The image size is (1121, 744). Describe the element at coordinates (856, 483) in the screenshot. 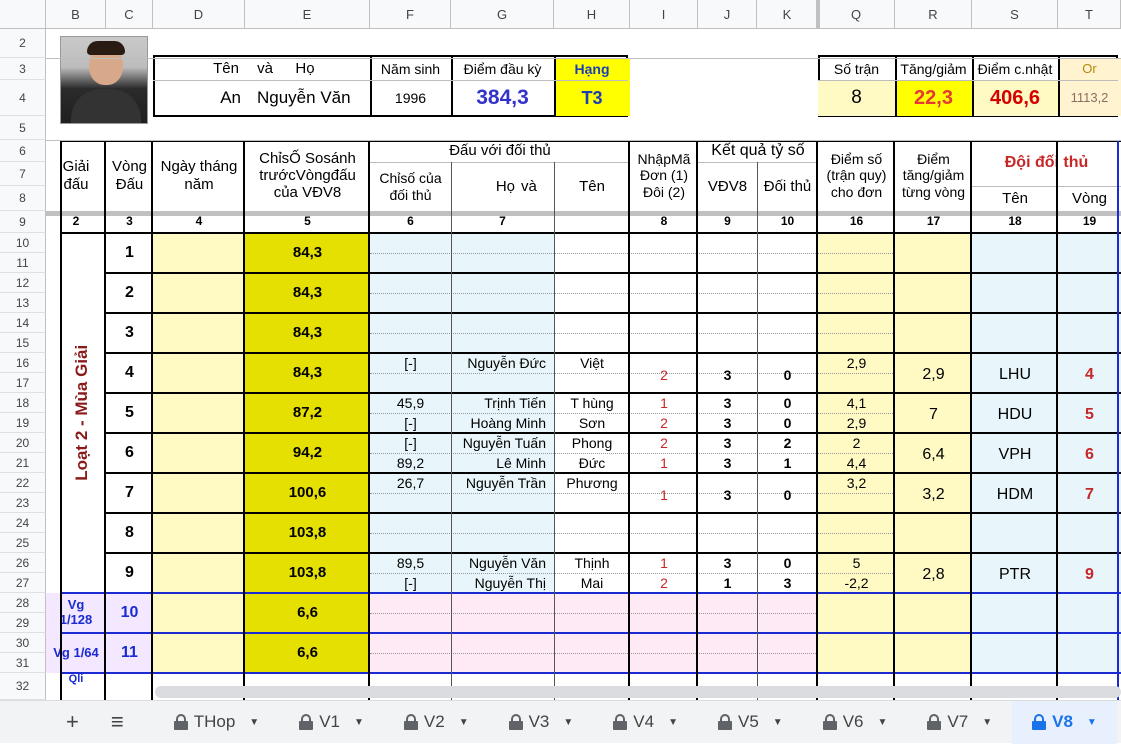

I see `match-points-cell: 3,2` at that location.